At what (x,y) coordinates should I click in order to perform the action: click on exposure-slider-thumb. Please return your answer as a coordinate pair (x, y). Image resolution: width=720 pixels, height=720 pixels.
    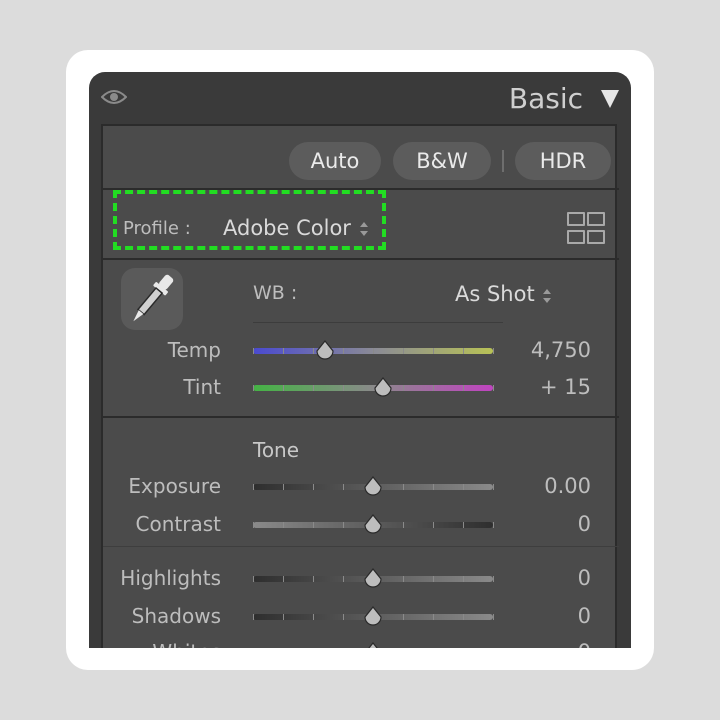
    Looking at the image, I should click on (373, 487).